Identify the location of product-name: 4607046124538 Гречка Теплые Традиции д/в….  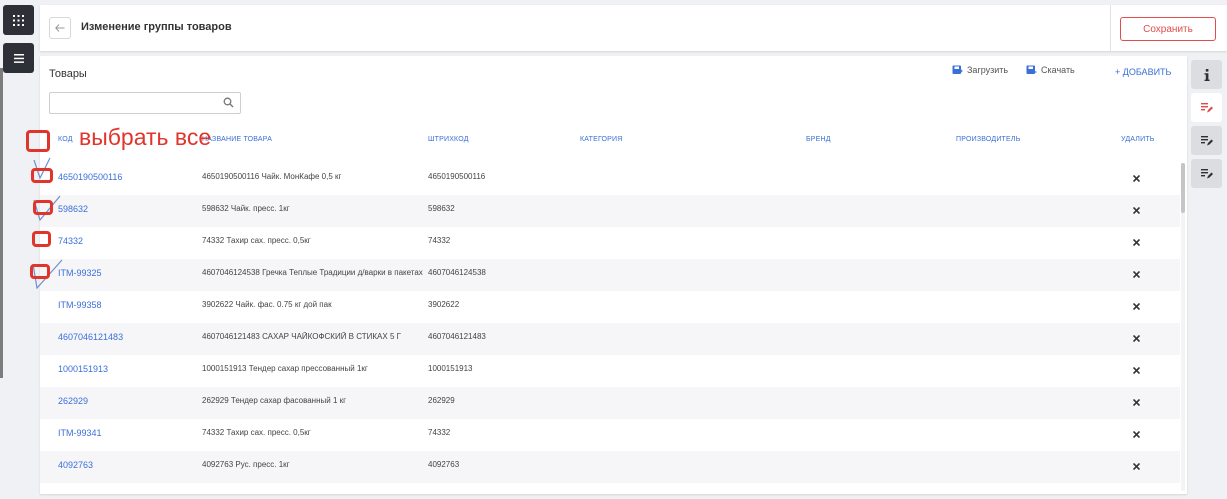
(312, 272).